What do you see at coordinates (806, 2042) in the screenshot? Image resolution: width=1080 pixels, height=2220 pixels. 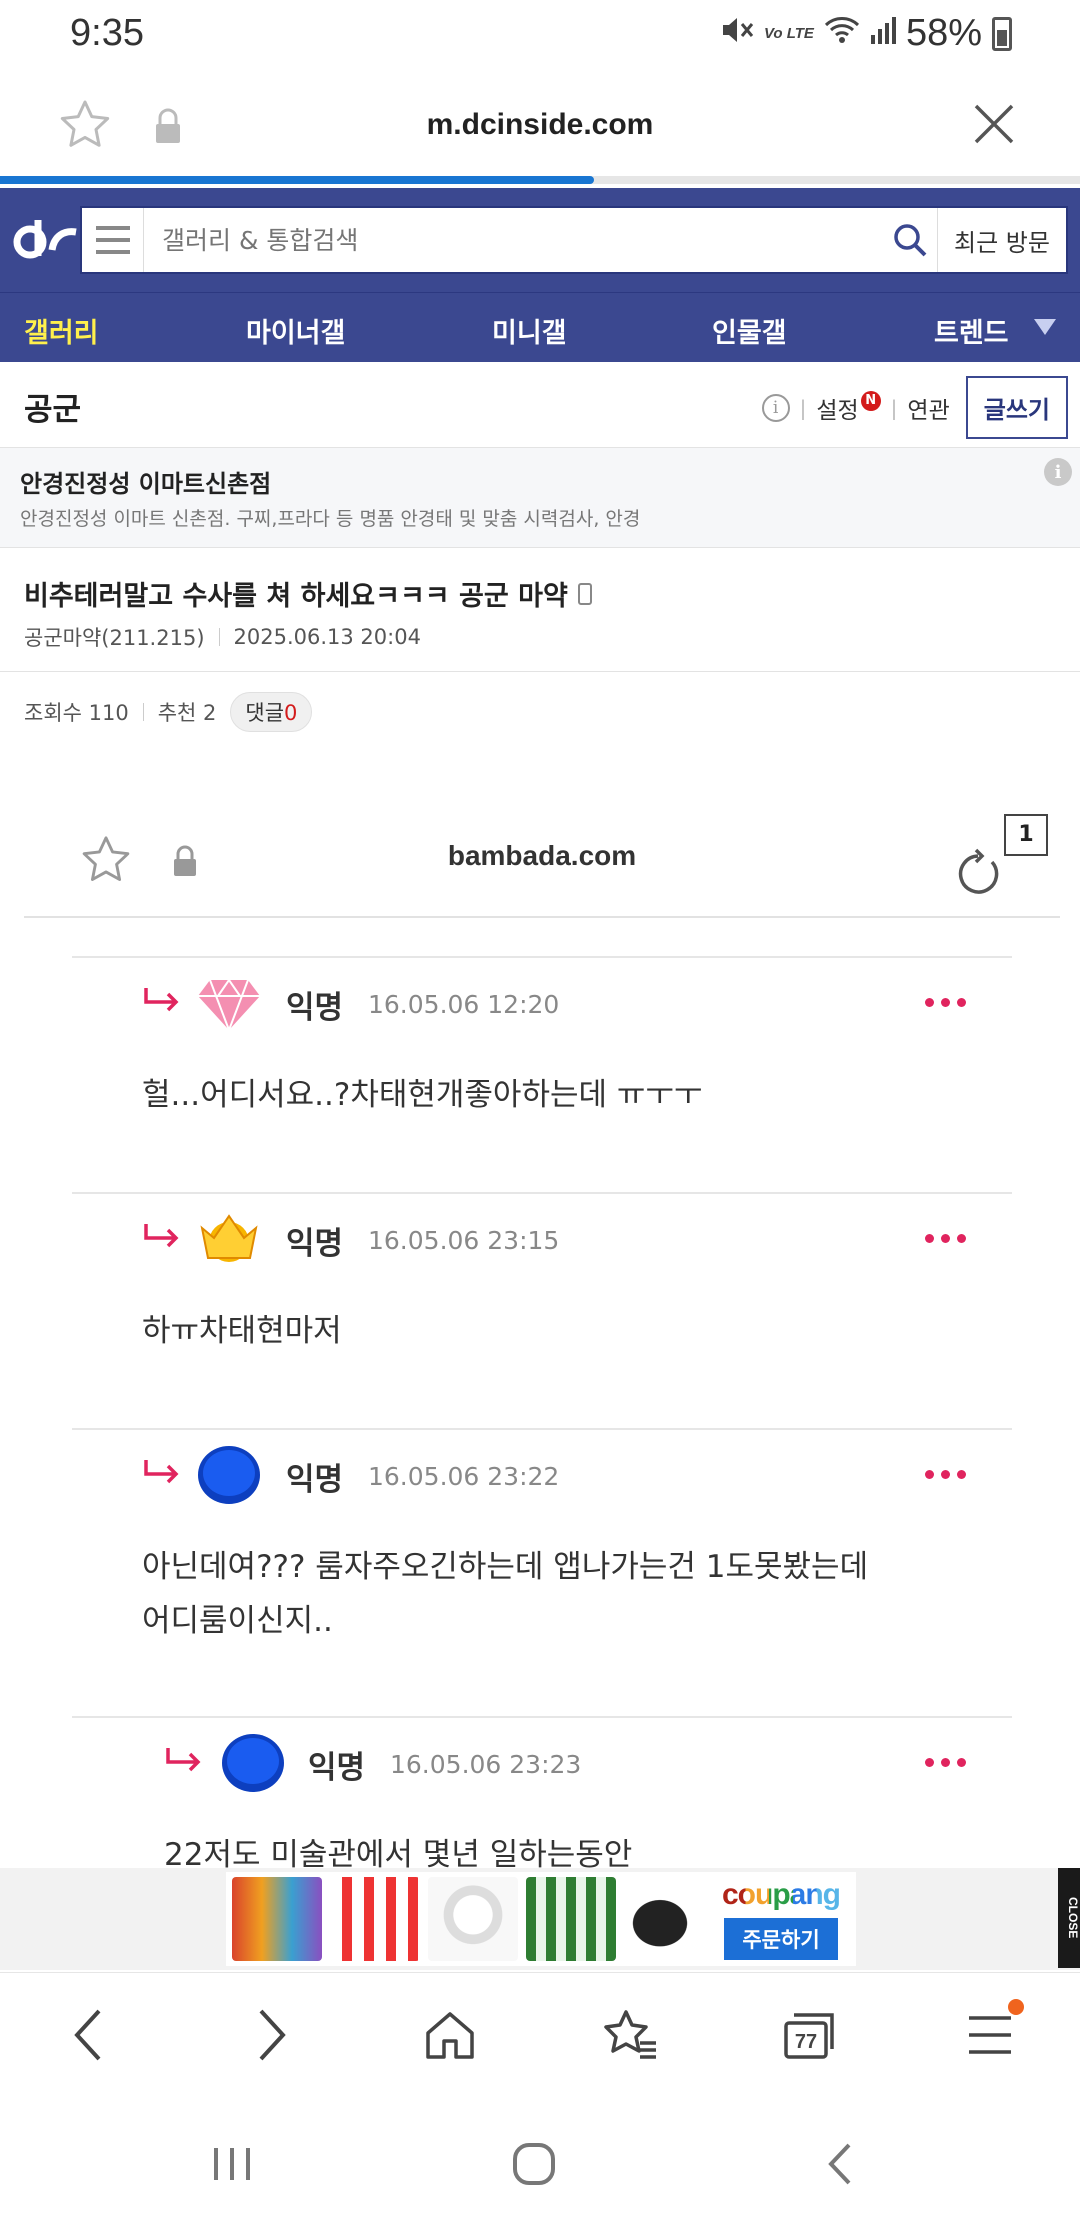 I see `tab-count: 77` at bounding box center [806, 2042].